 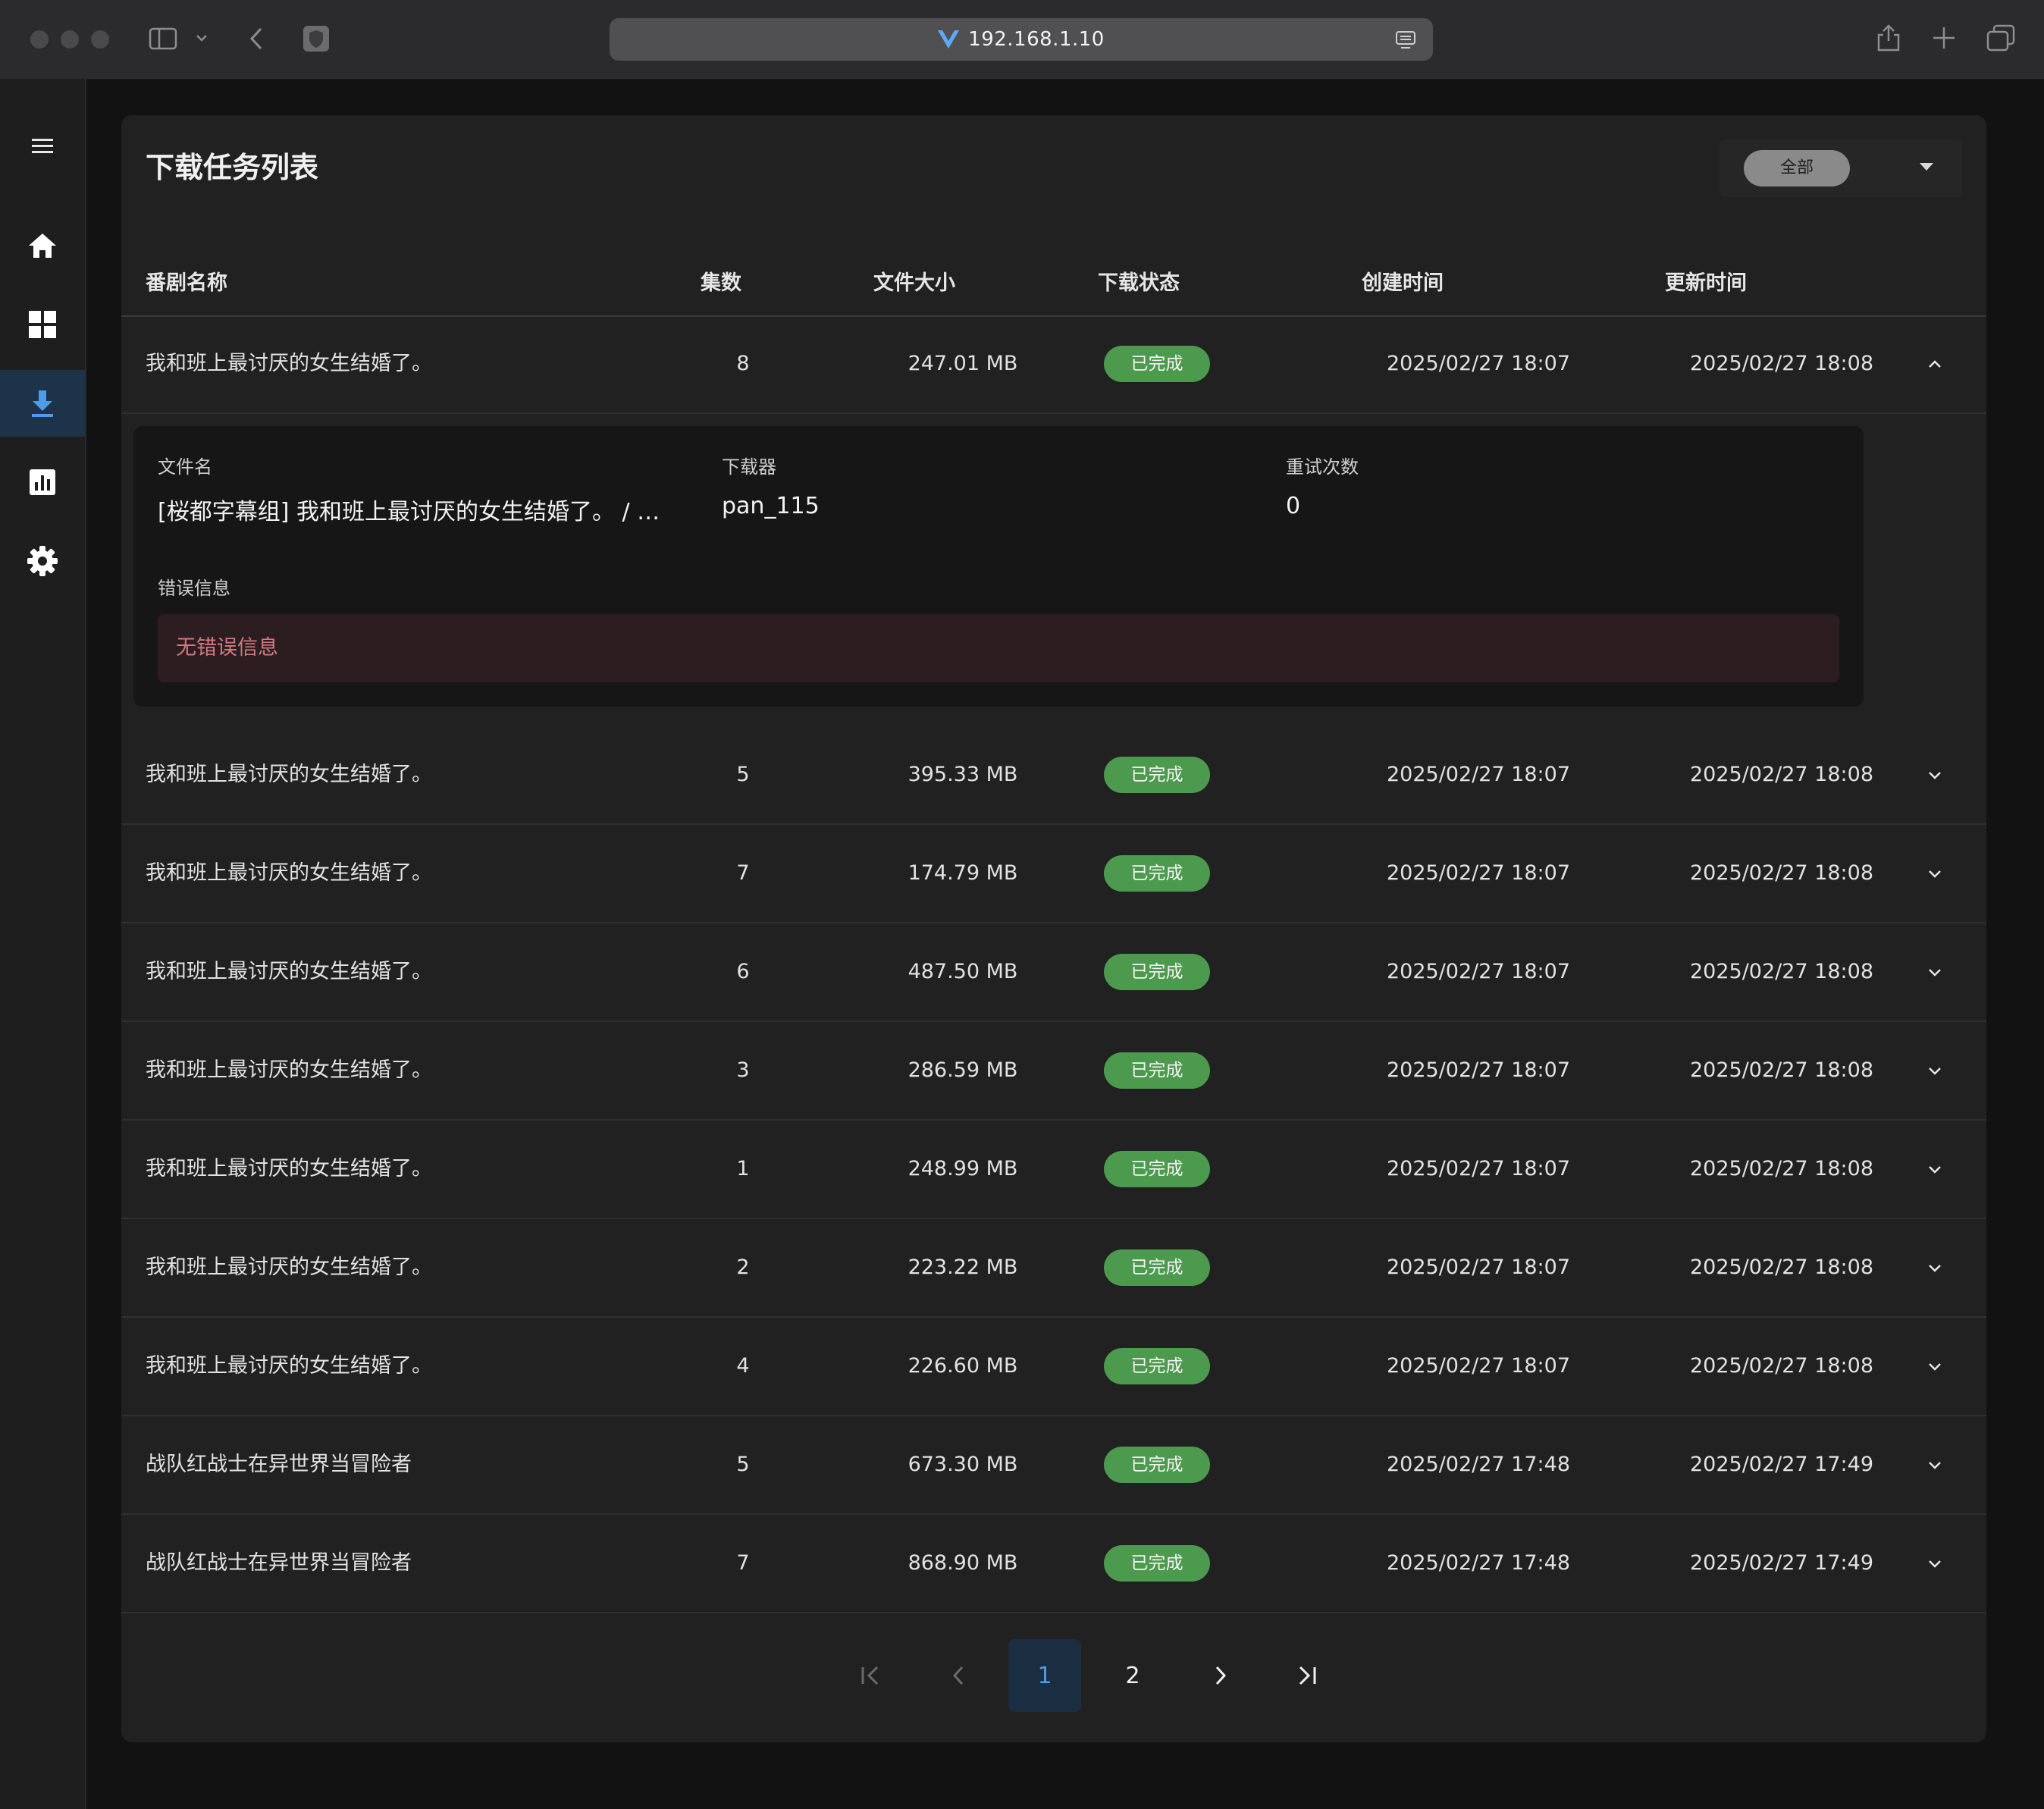 What do you see at coordinates (100, 39) in the screenshot?
I see `zoom-window-button` at bounding box center [100, 39].